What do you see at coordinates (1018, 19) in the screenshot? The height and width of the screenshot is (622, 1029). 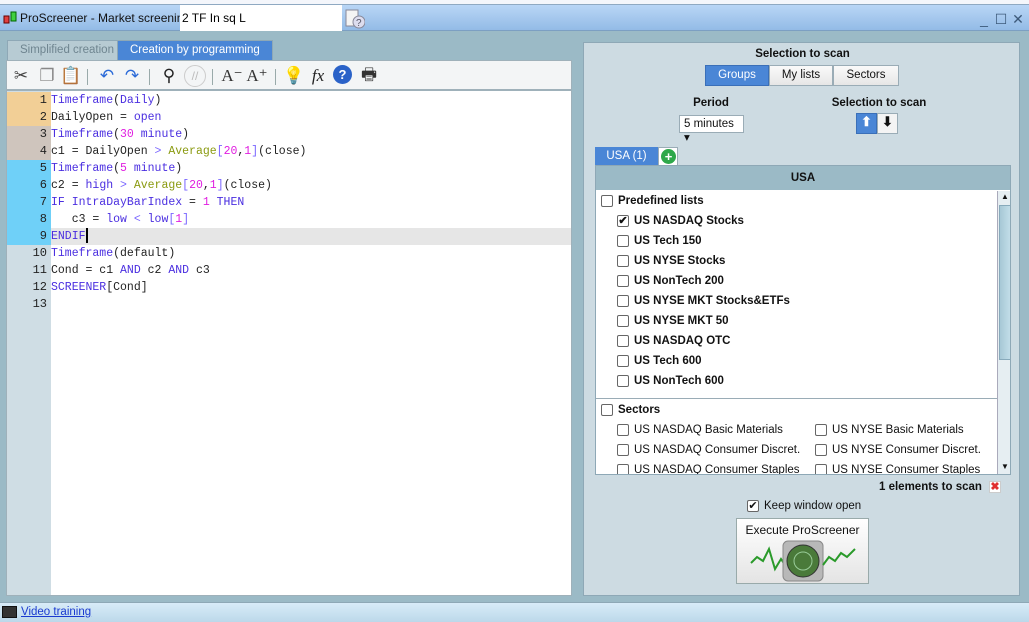 I see `close-button: ✕` at bounding box center [1018, 19].